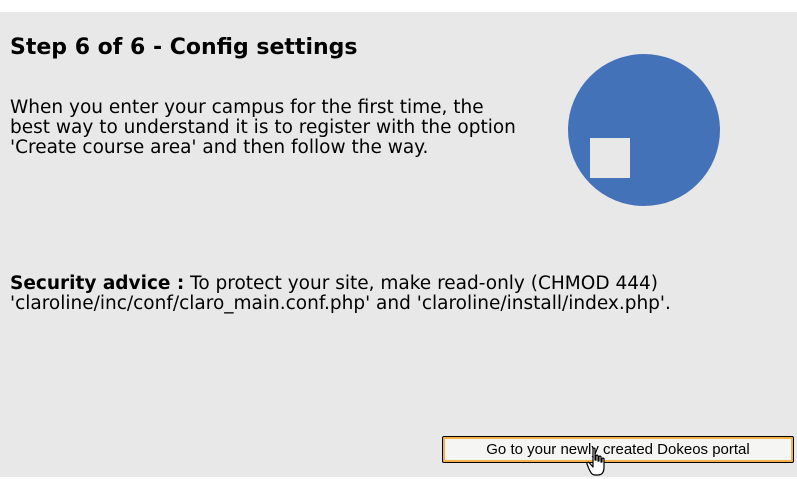 The width and height of the screenshot is (797, 479). I want to click on logo-square, so click(610, 158).